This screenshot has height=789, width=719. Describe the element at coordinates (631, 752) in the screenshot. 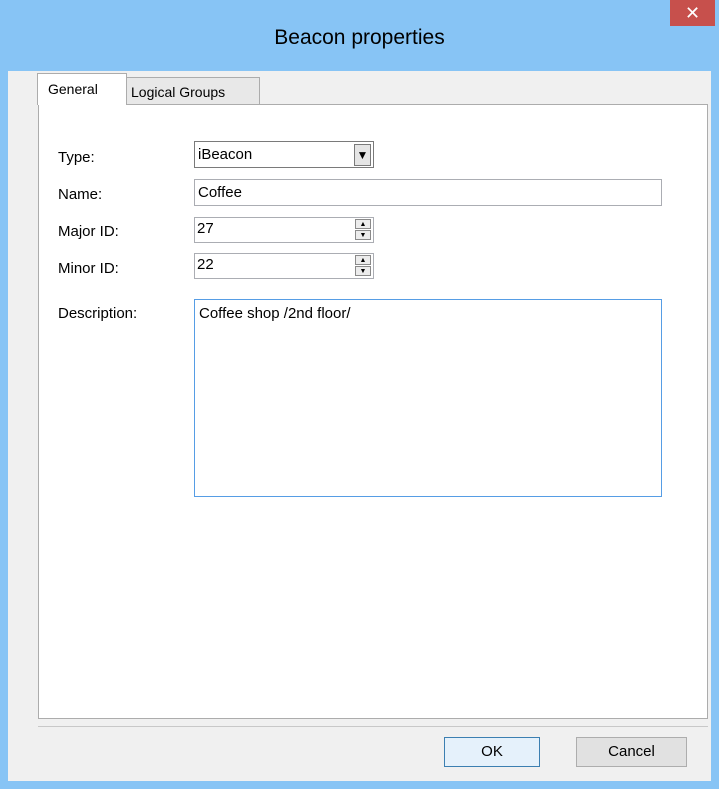

I see `cancel-button: Cancel` at that location.